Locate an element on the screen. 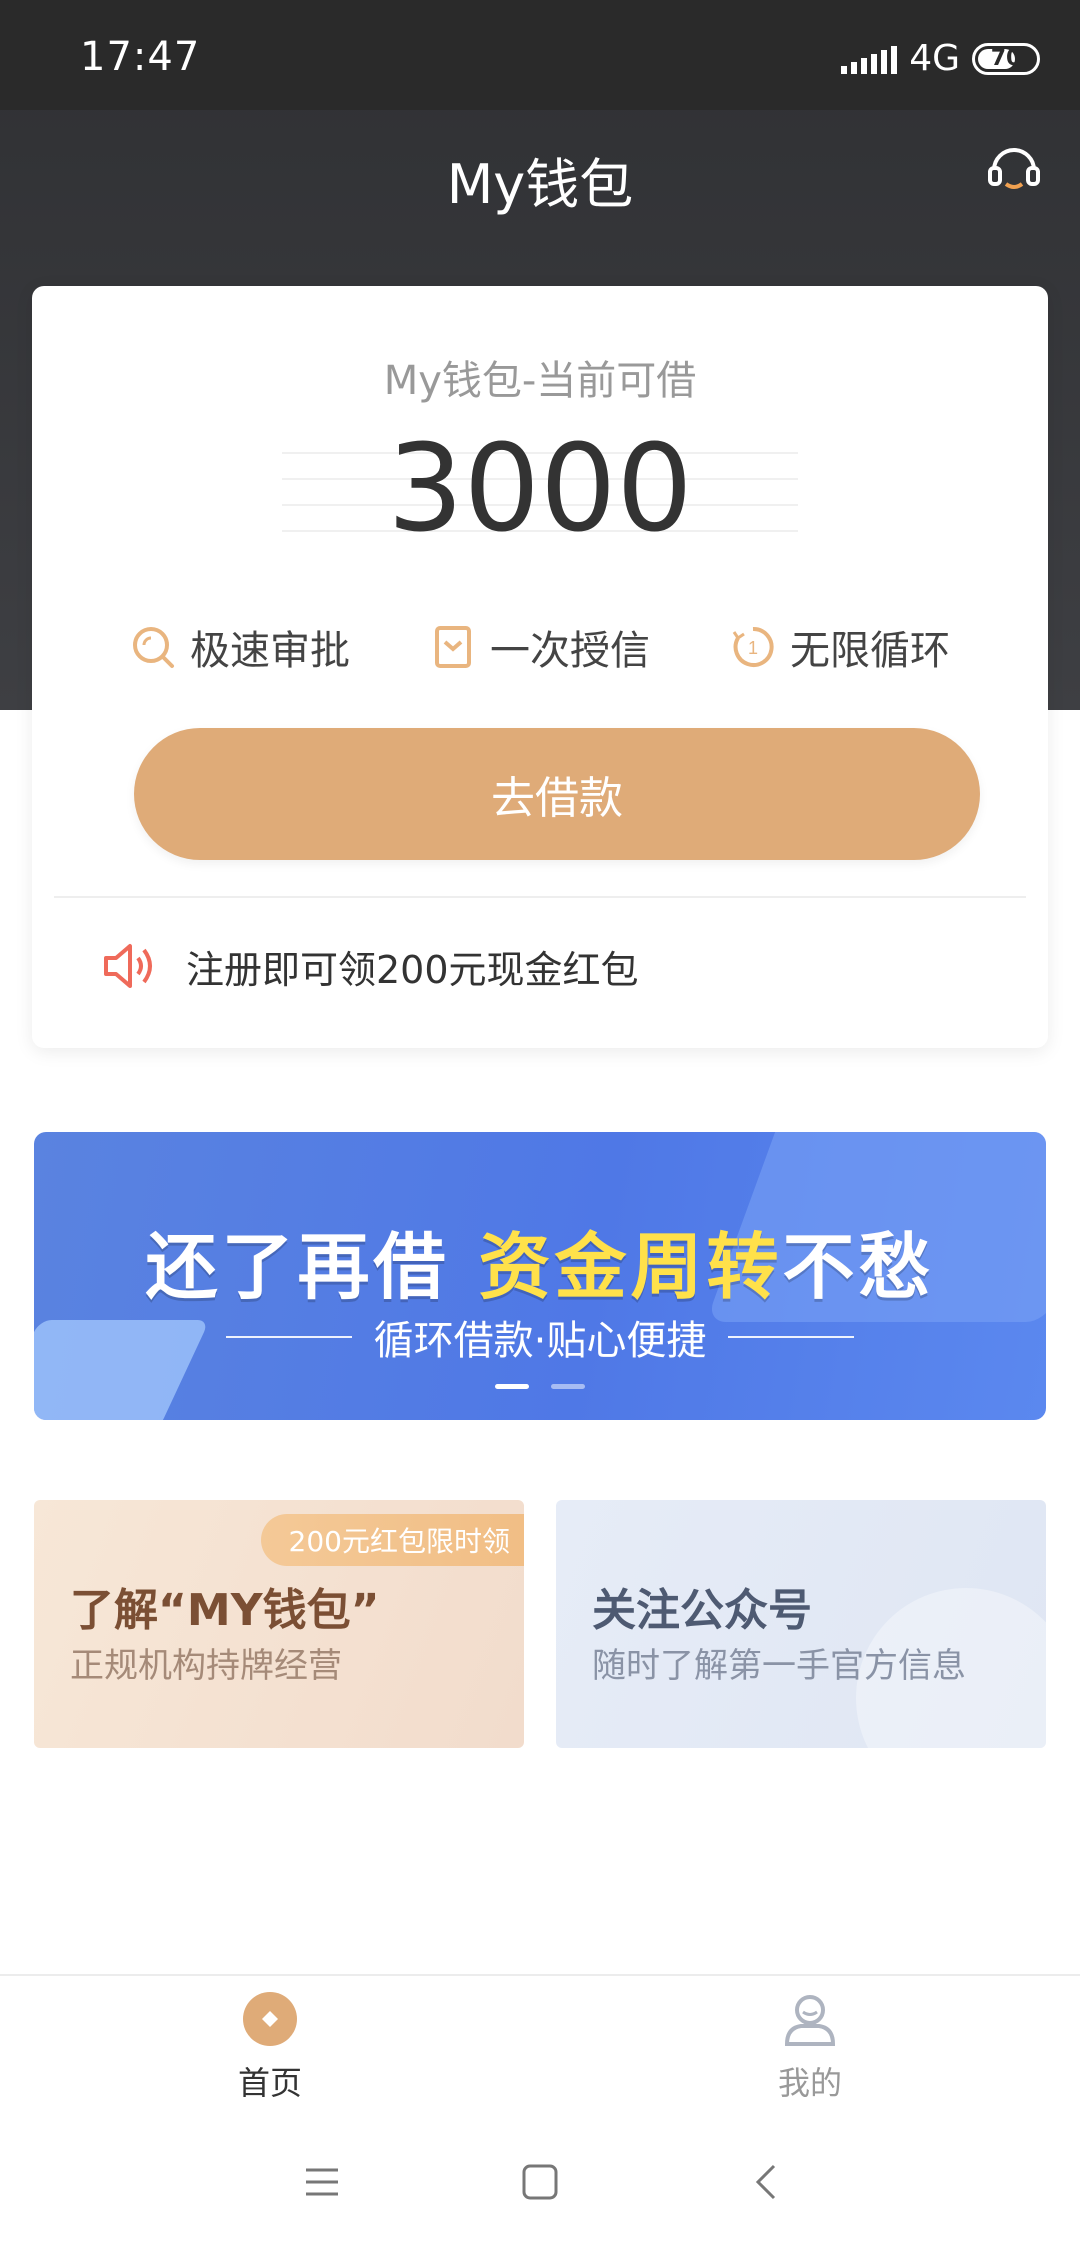 This screenshot has width=1080, height=2248. feature-list: 极速审批 一次授信 1 无限循环 is located at coordinates (540, 647).